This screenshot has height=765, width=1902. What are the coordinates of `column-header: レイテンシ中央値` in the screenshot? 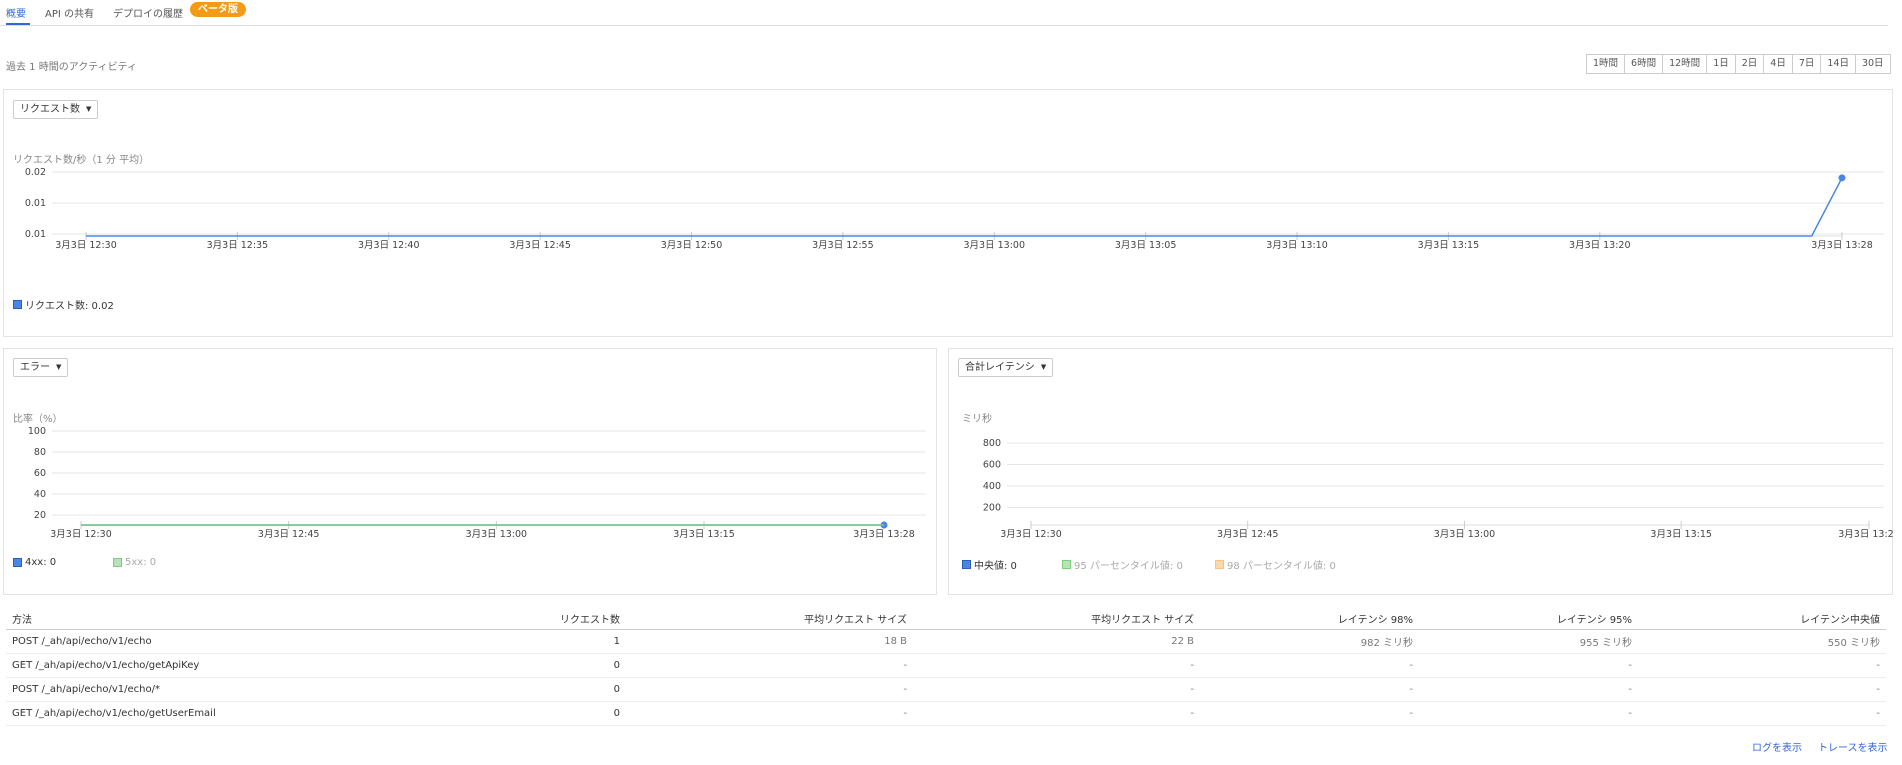 It's located at (1762, 619).